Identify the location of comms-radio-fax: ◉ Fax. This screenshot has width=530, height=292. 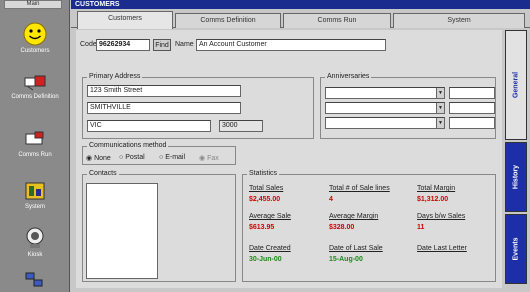
(209, 158).